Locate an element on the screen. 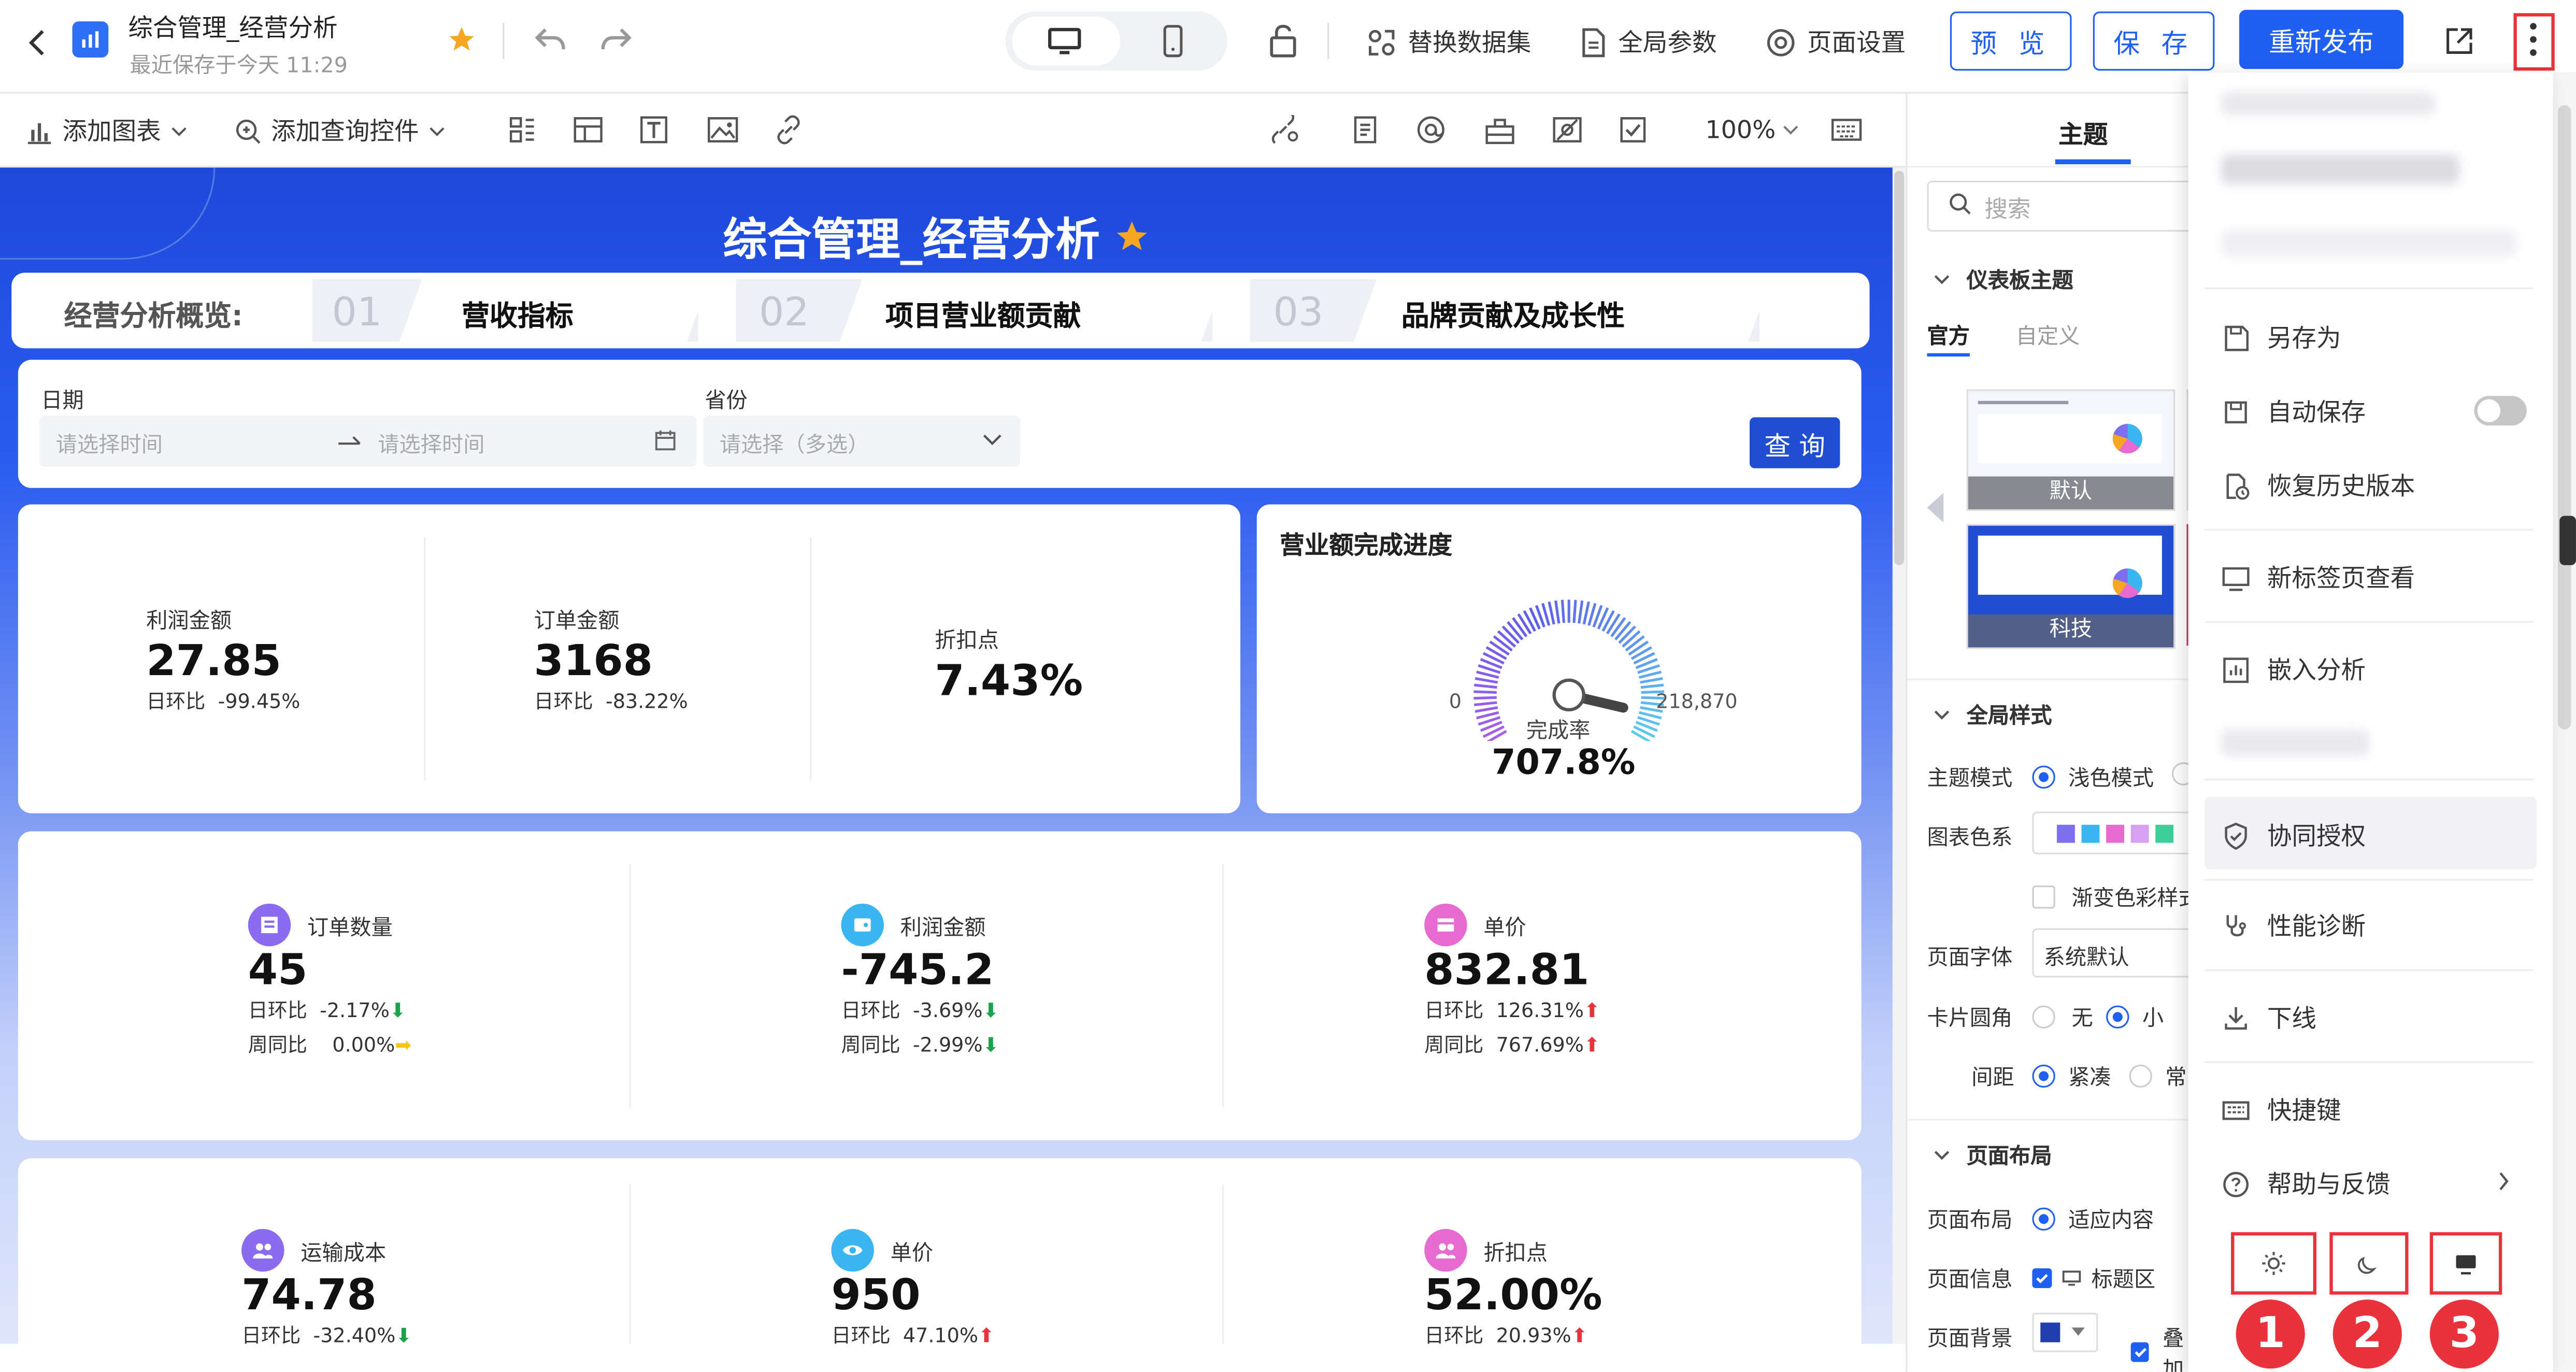 The height and width of the screenshot is (1372, 2576). scrollbar-thumb is located at coordinates (1899, 367).